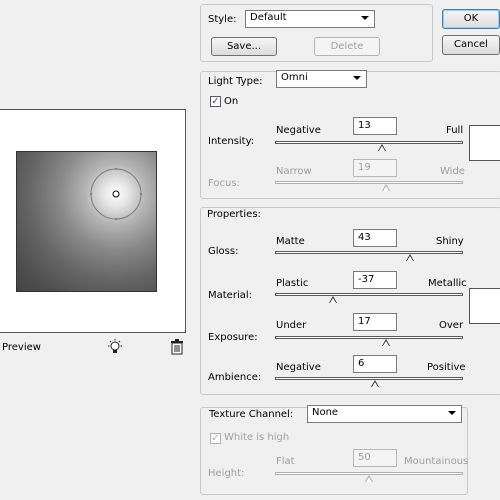 This screenshot has height=500, width=500. Describe the element at coordinates (321, 79) in the screenshot. I see `light-type-select: Omni` at that location.